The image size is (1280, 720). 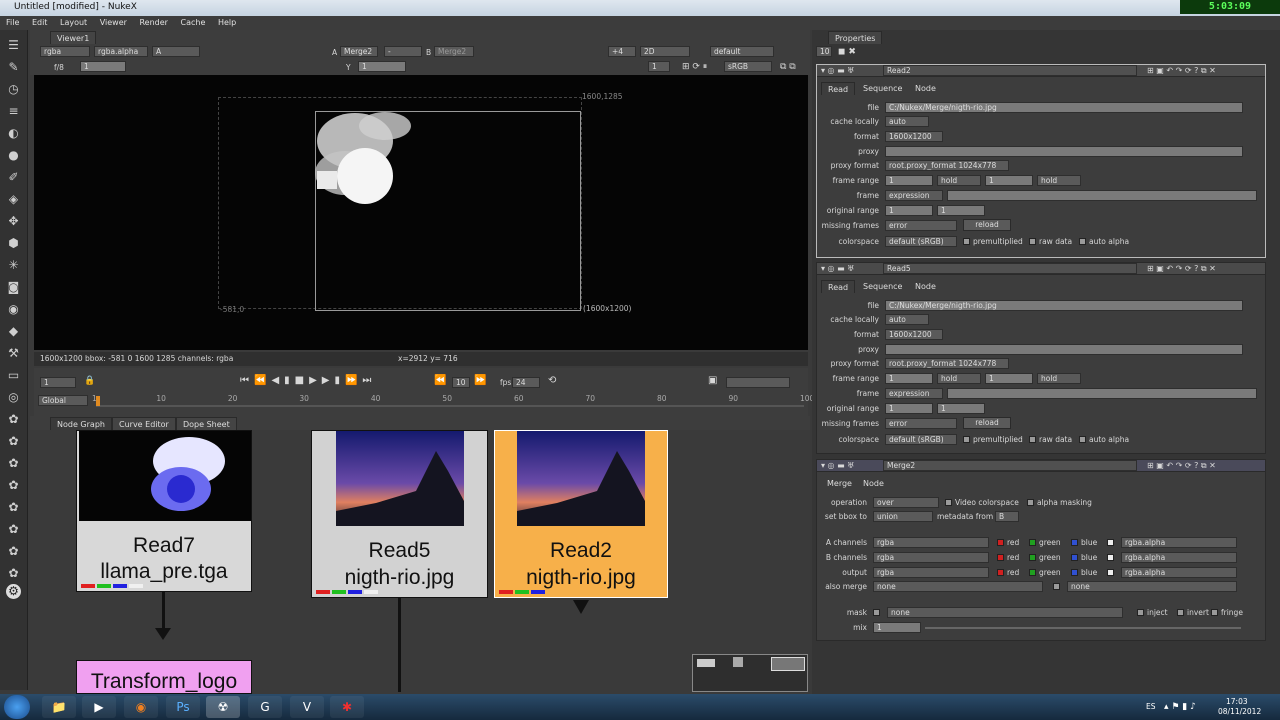 What do you see at coordinates (65, 51) in the screenshot?
I see `viewer-channels-select: rgba` at bounding box center [65, 51].